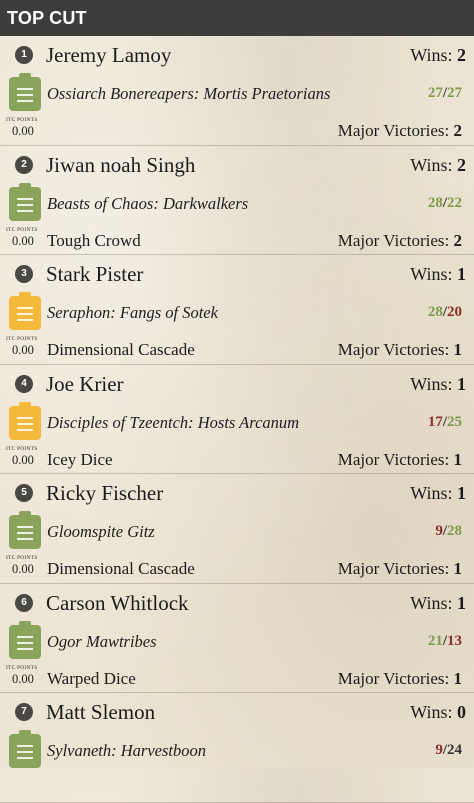 The image size is (474, 803). I want to click on team-name: Icey Dice, so click(80, 459).